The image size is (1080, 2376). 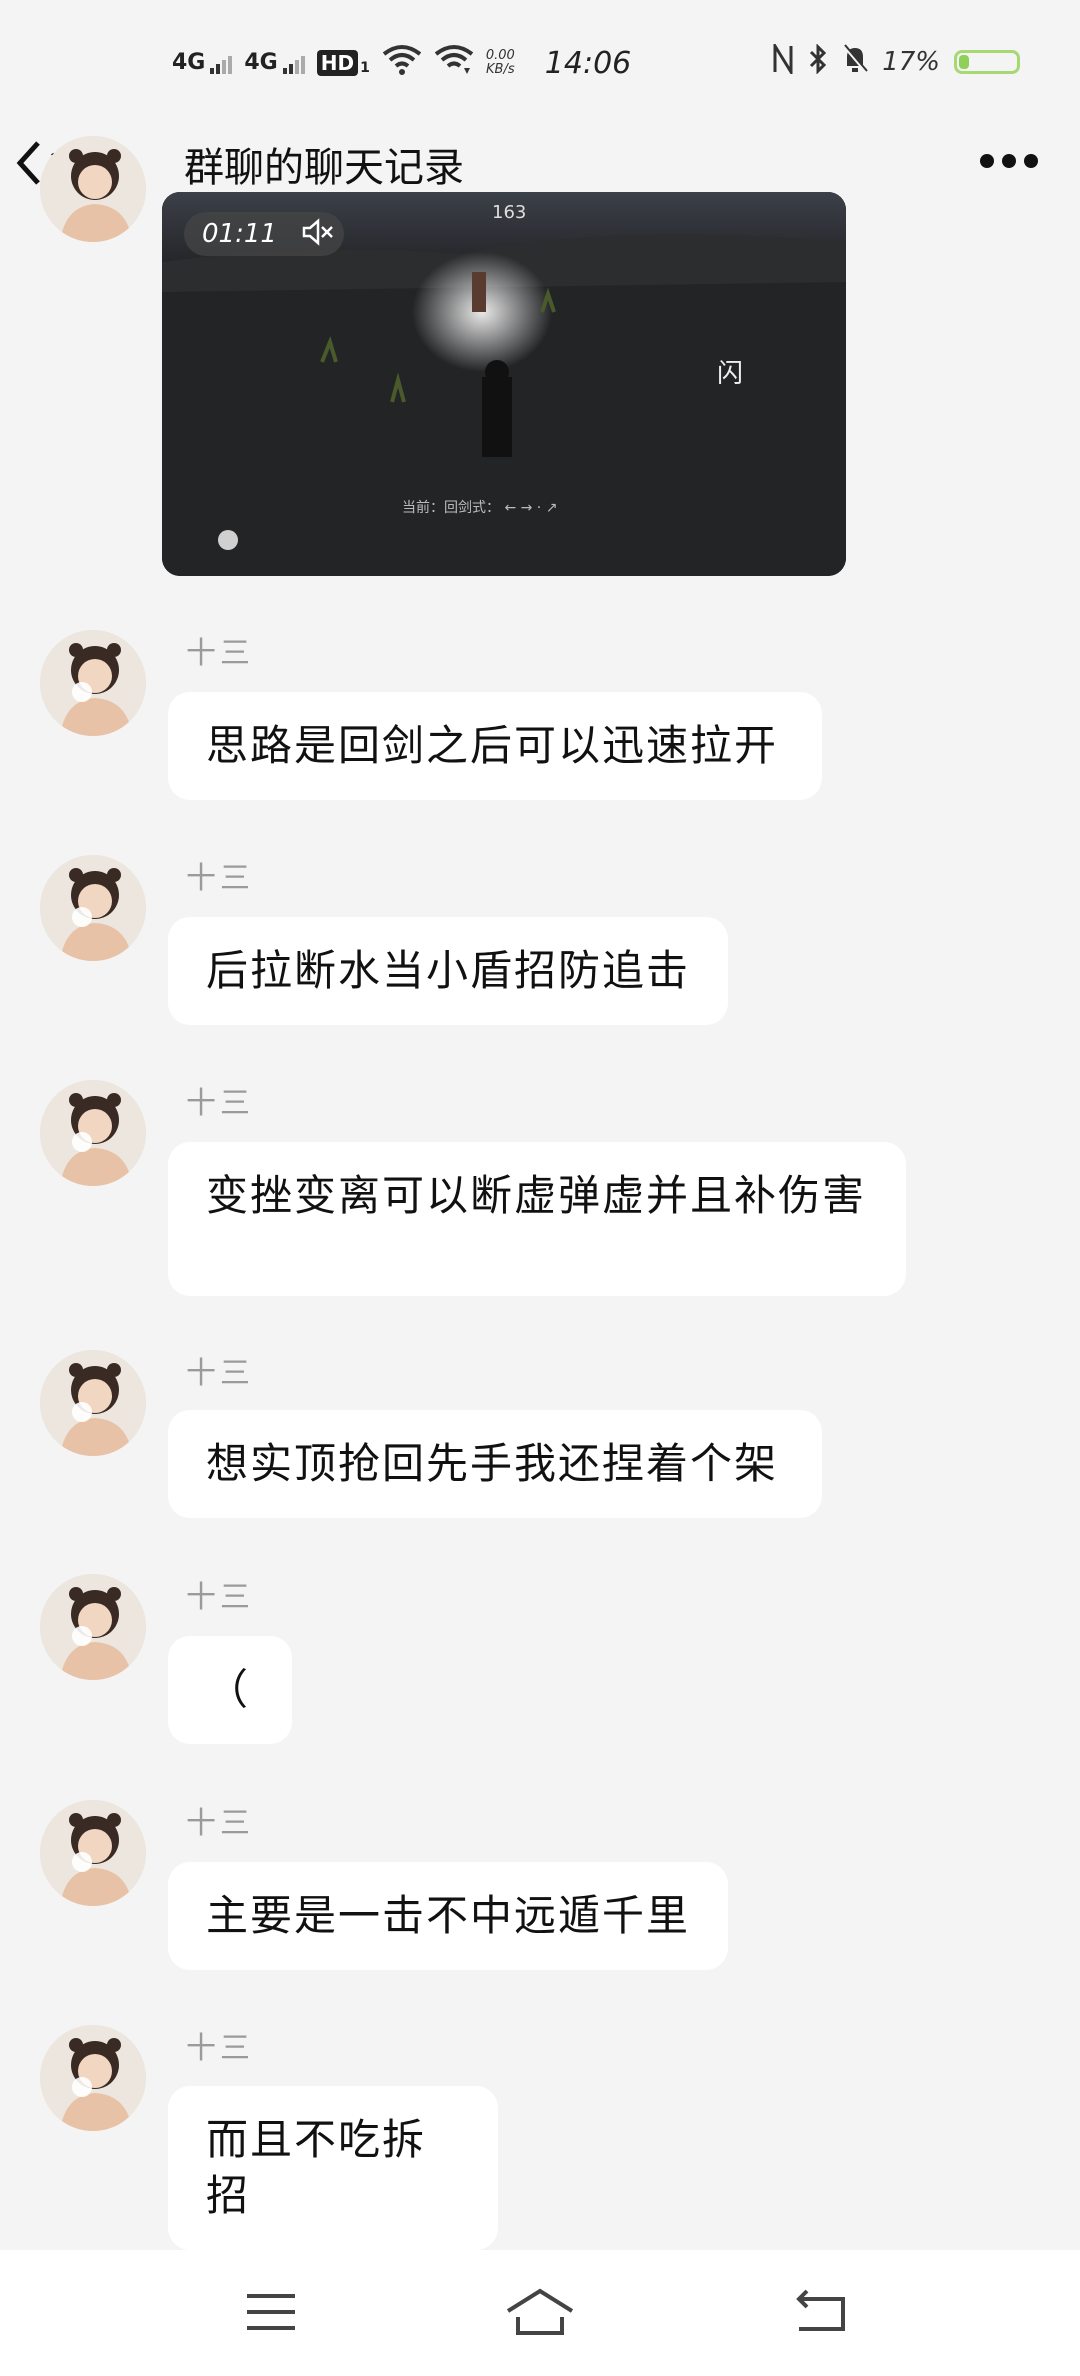 I want to click on wifi-icon, so click(x=402, y=63).